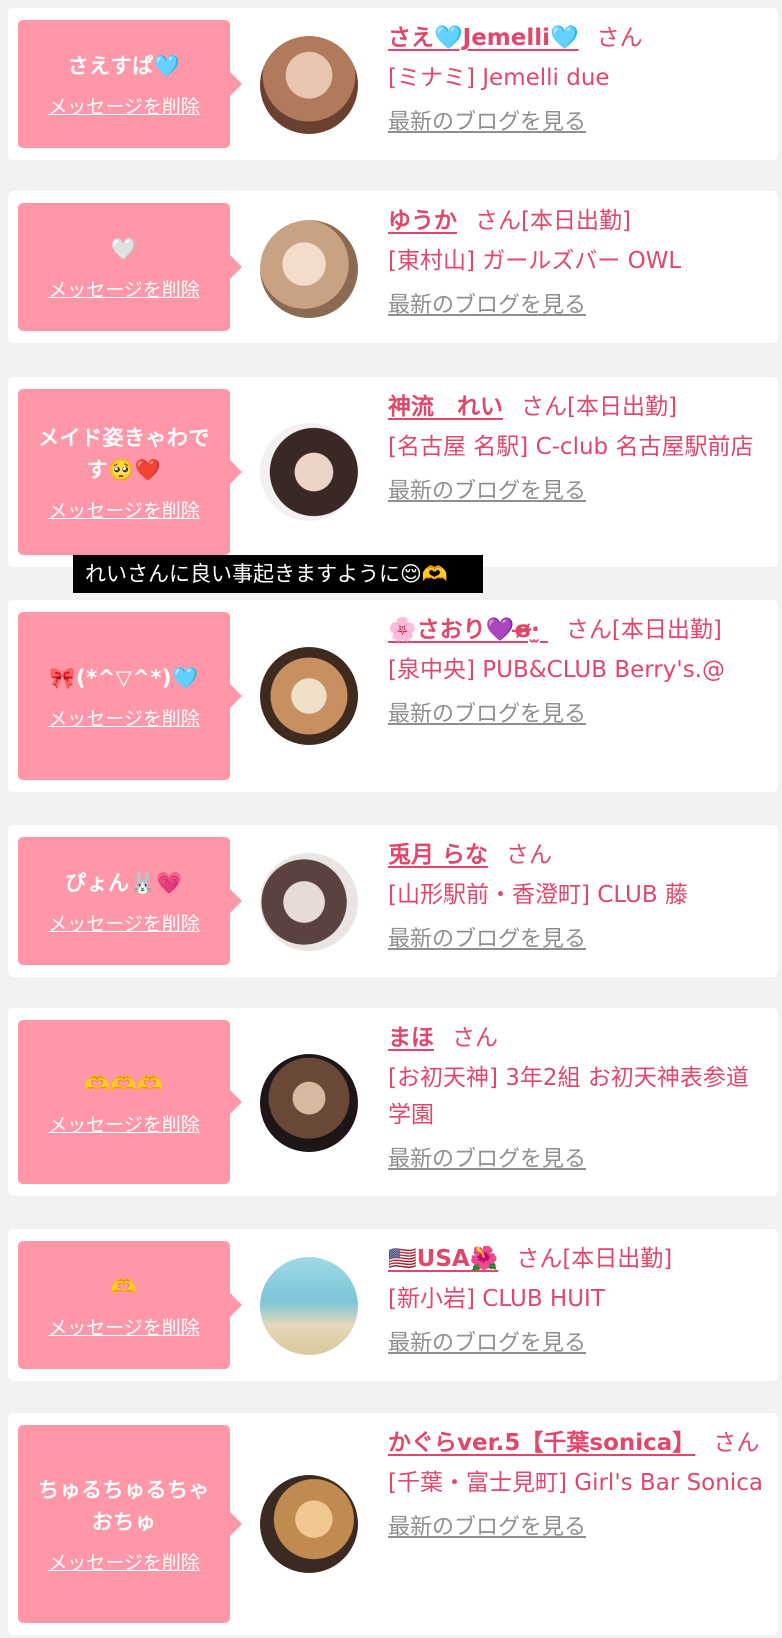 Image resolution: width=782 pixels, height=1638 pixels. I want to click on cast-info: 🇺🇸USA🌺 さん[本日出勤] [新小岩] CLUB HUIT 最新のブログを見る, so click(577, 1300).